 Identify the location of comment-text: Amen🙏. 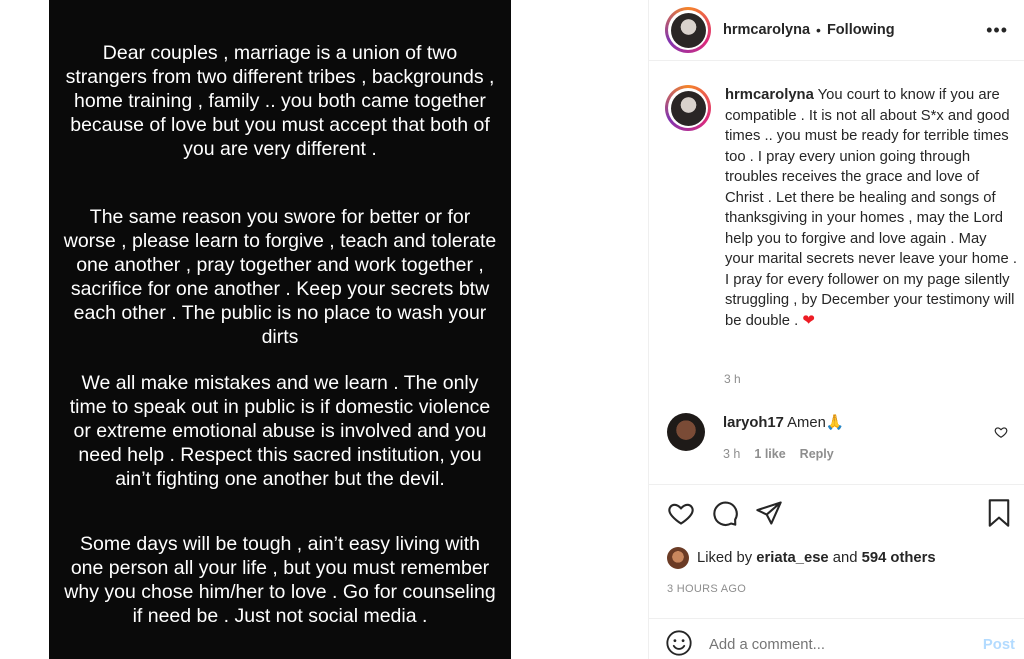
(816, 423).